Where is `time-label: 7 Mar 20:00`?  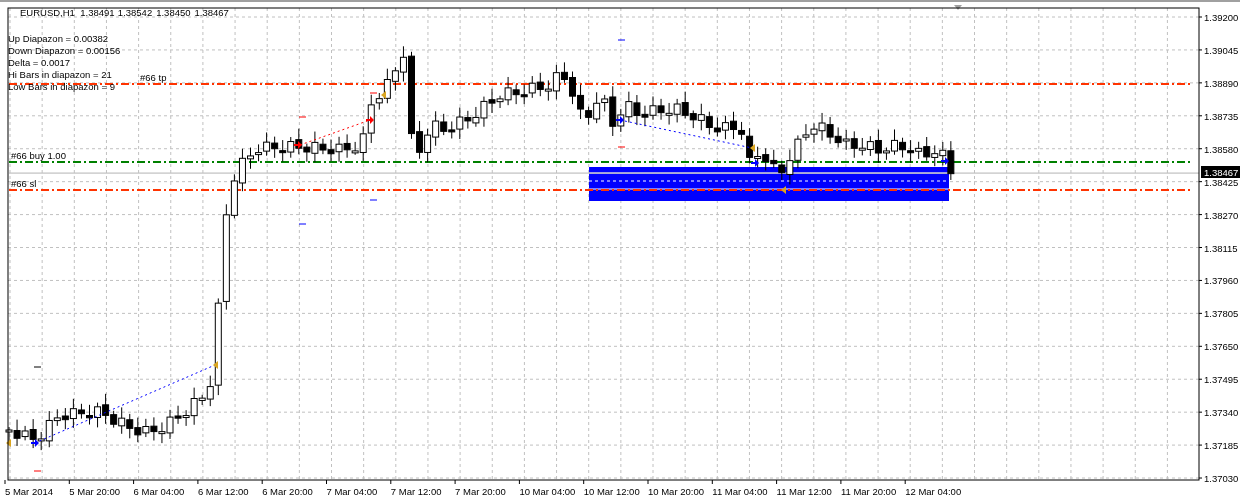 time-label: 7 Mar 20:00 is located at coordinates (480, 491).